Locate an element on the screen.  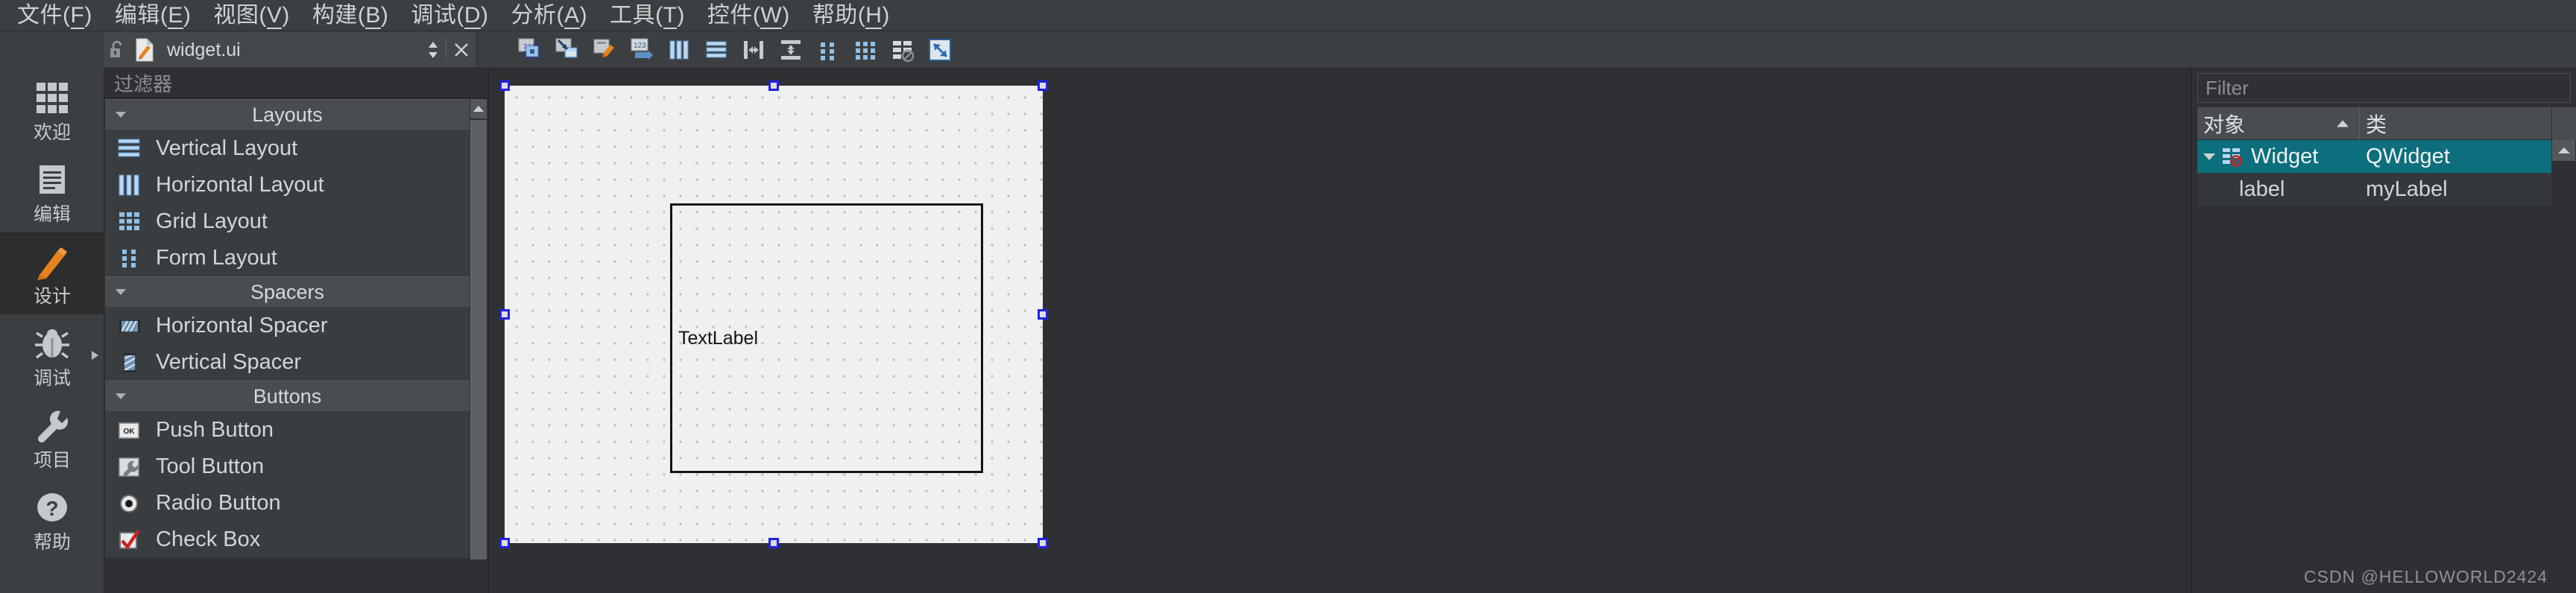
edit-signals-slots-icon is located at coordinates (568, 50).